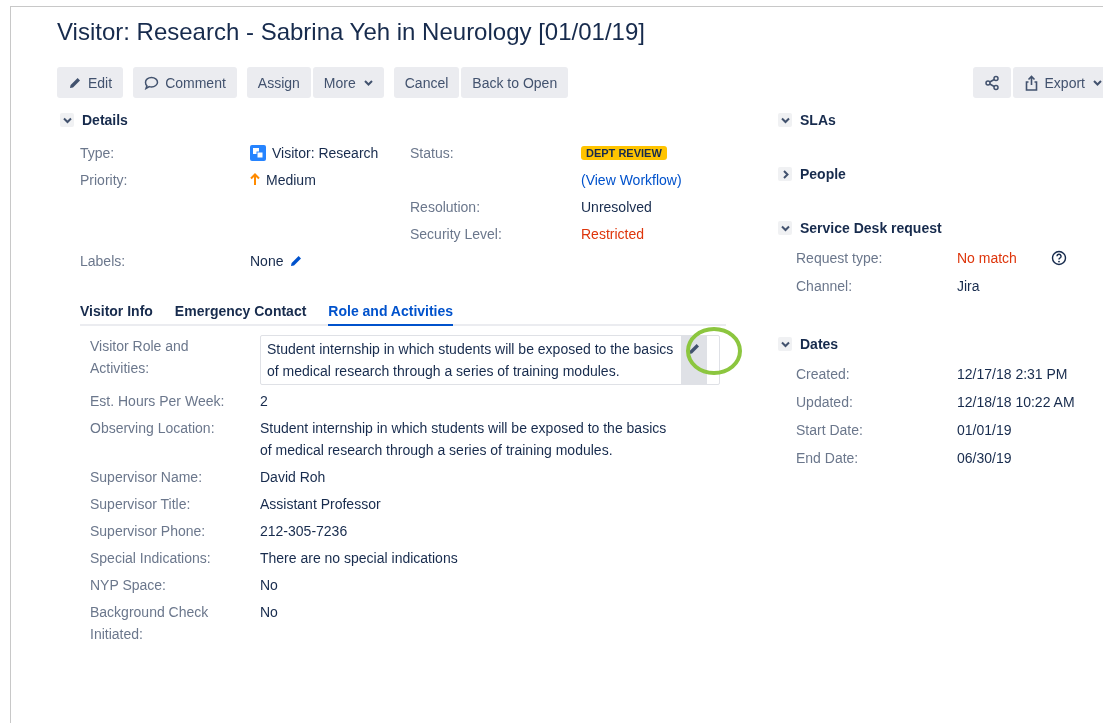 The height and width of the screenshot is (723, 1103). I want to click on field-value: David Roh, so click(293, 477).